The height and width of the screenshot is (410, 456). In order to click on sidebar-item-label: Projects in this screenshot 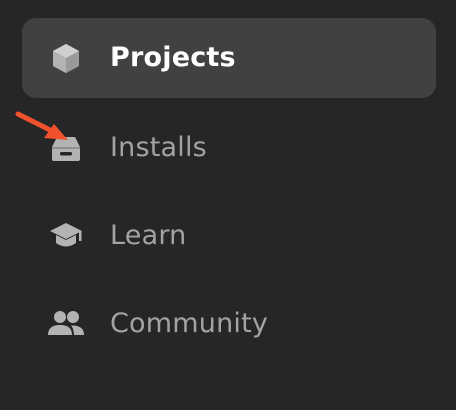, I will do `click(173, 57)`.